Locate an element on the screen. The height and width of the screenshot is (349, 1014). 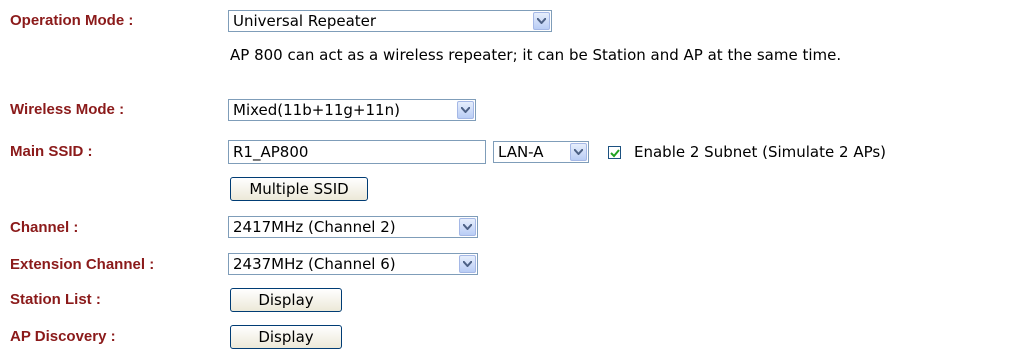
extension-channel-label: Extension Channel : is located at coordinates (82, 264).